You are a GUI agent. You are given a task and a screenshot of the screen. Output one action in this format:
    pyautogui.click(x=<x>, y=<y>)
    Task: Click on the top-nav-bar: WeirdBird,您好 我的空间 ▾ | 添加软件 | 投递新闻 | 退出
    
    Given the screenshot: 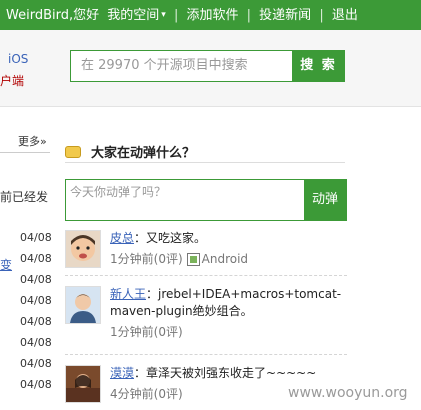 What is the action you would take?
    pyautogui.click(x=210, y=15)
    